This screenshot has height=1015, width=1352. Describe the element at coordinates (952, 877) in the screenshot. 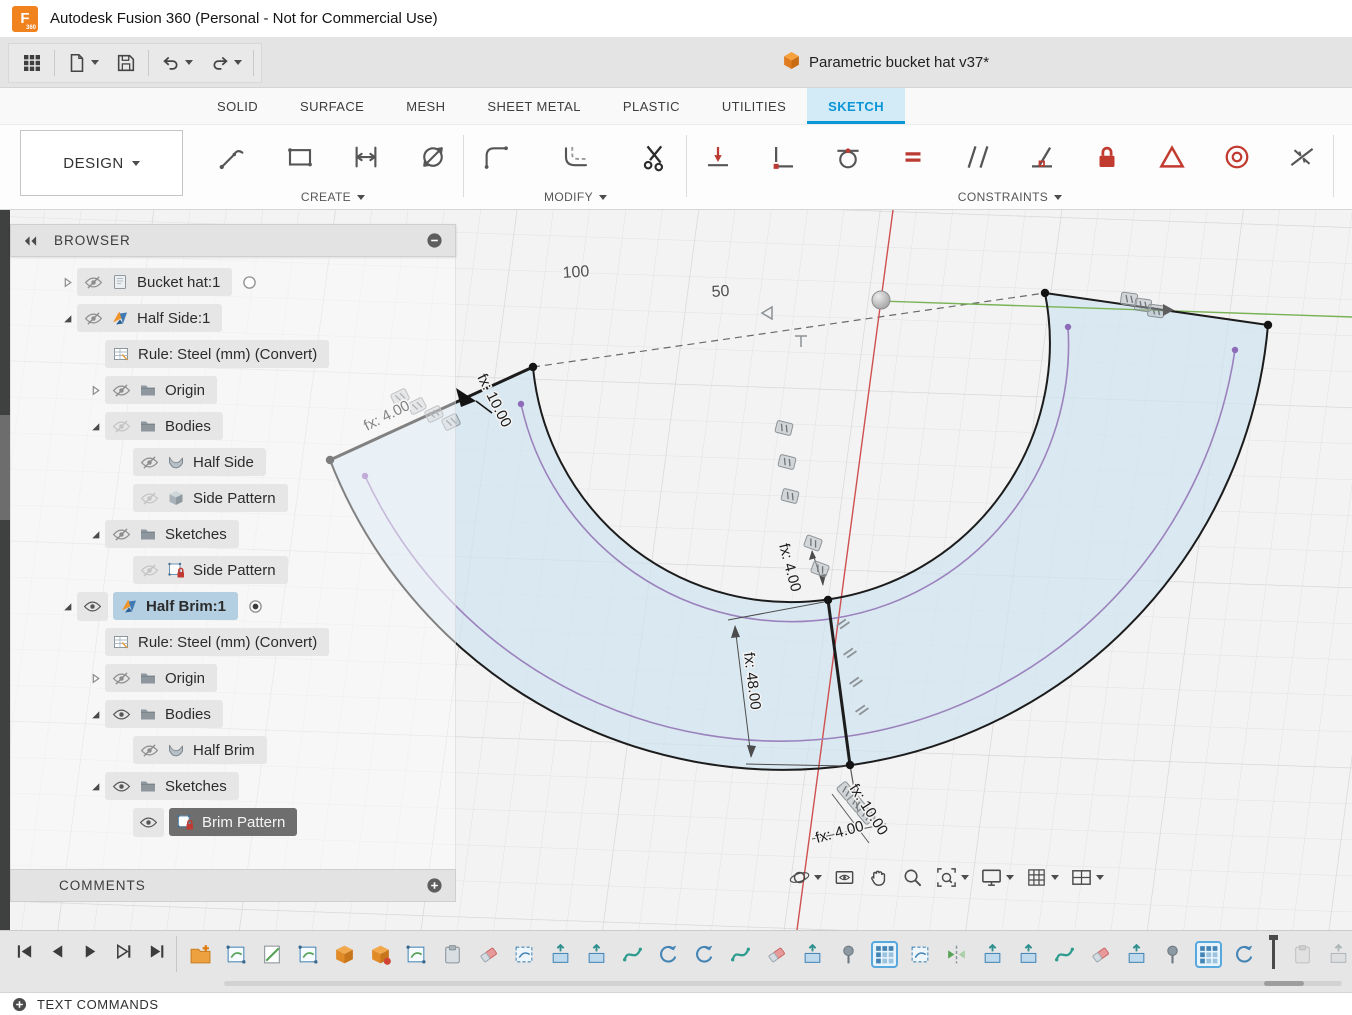

I see `fit-icon` at that location.